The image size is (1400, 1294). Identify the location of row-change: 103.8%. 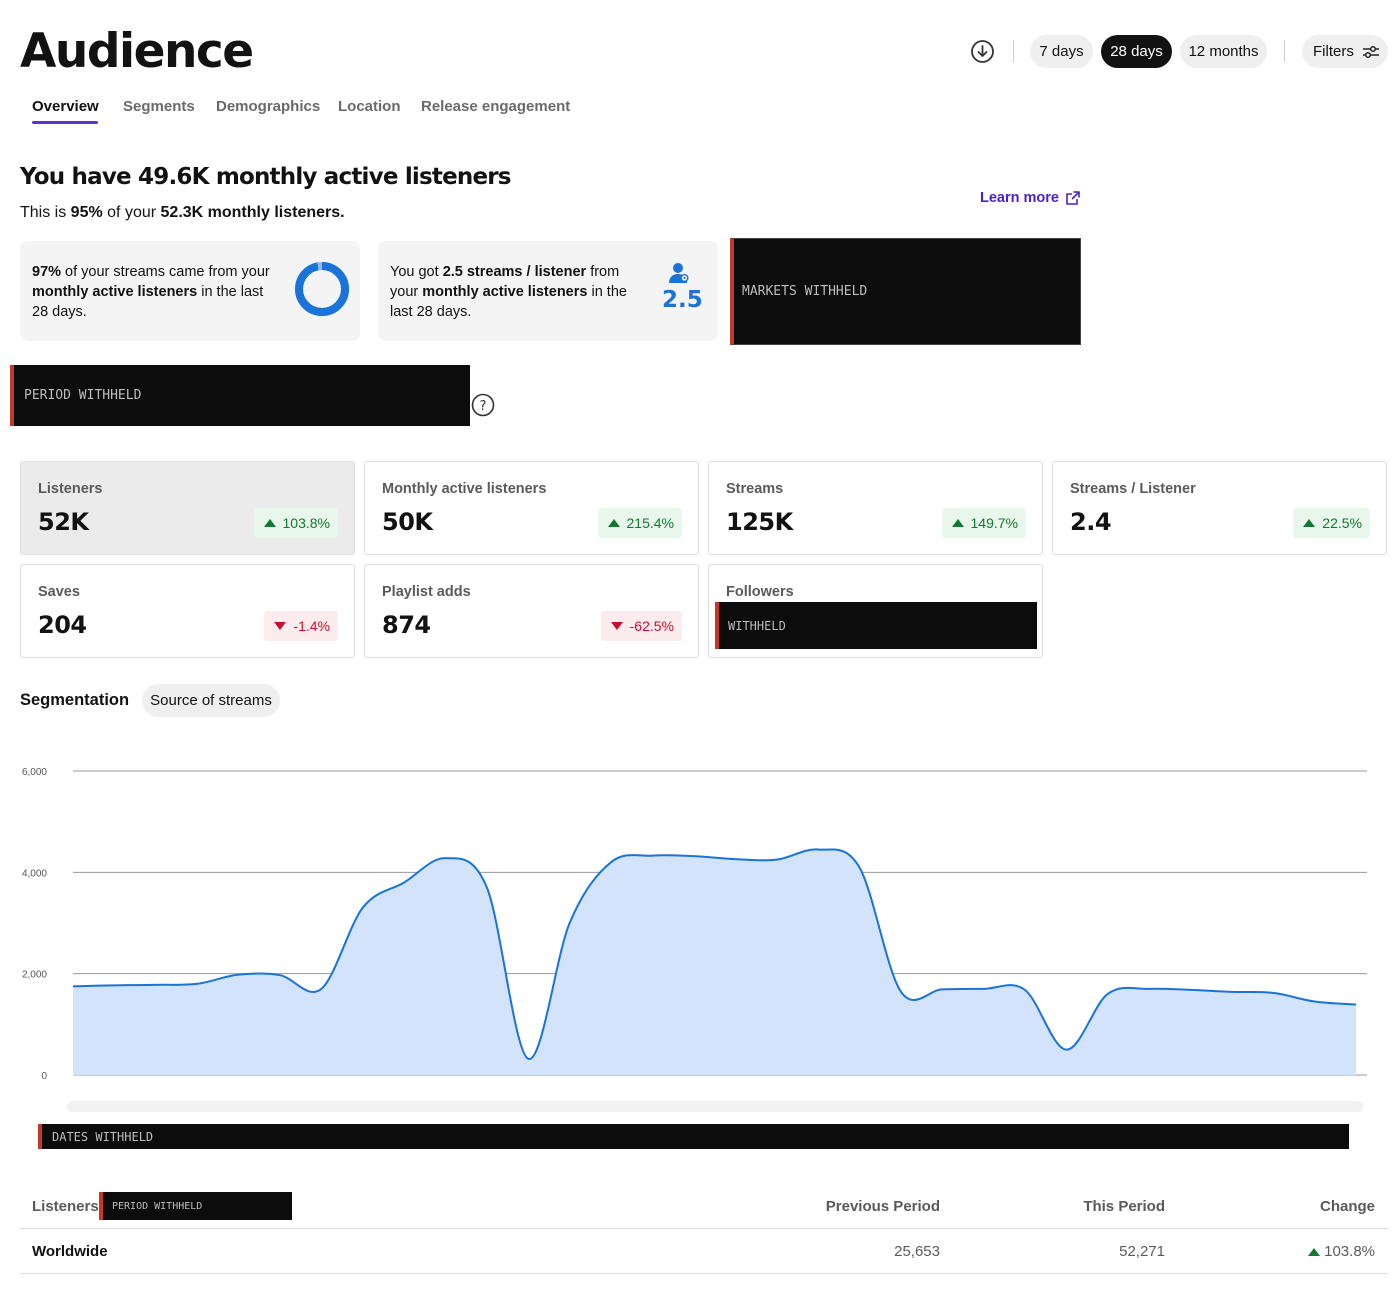
(1341, 1251).